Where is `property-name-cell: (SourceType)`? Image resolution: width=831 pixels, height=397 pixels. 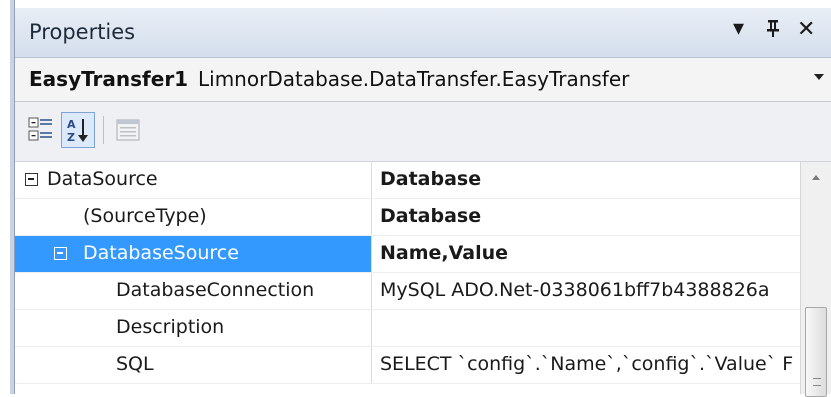
property-name-cell: (SourceType) is located at coordinates (193, 217).